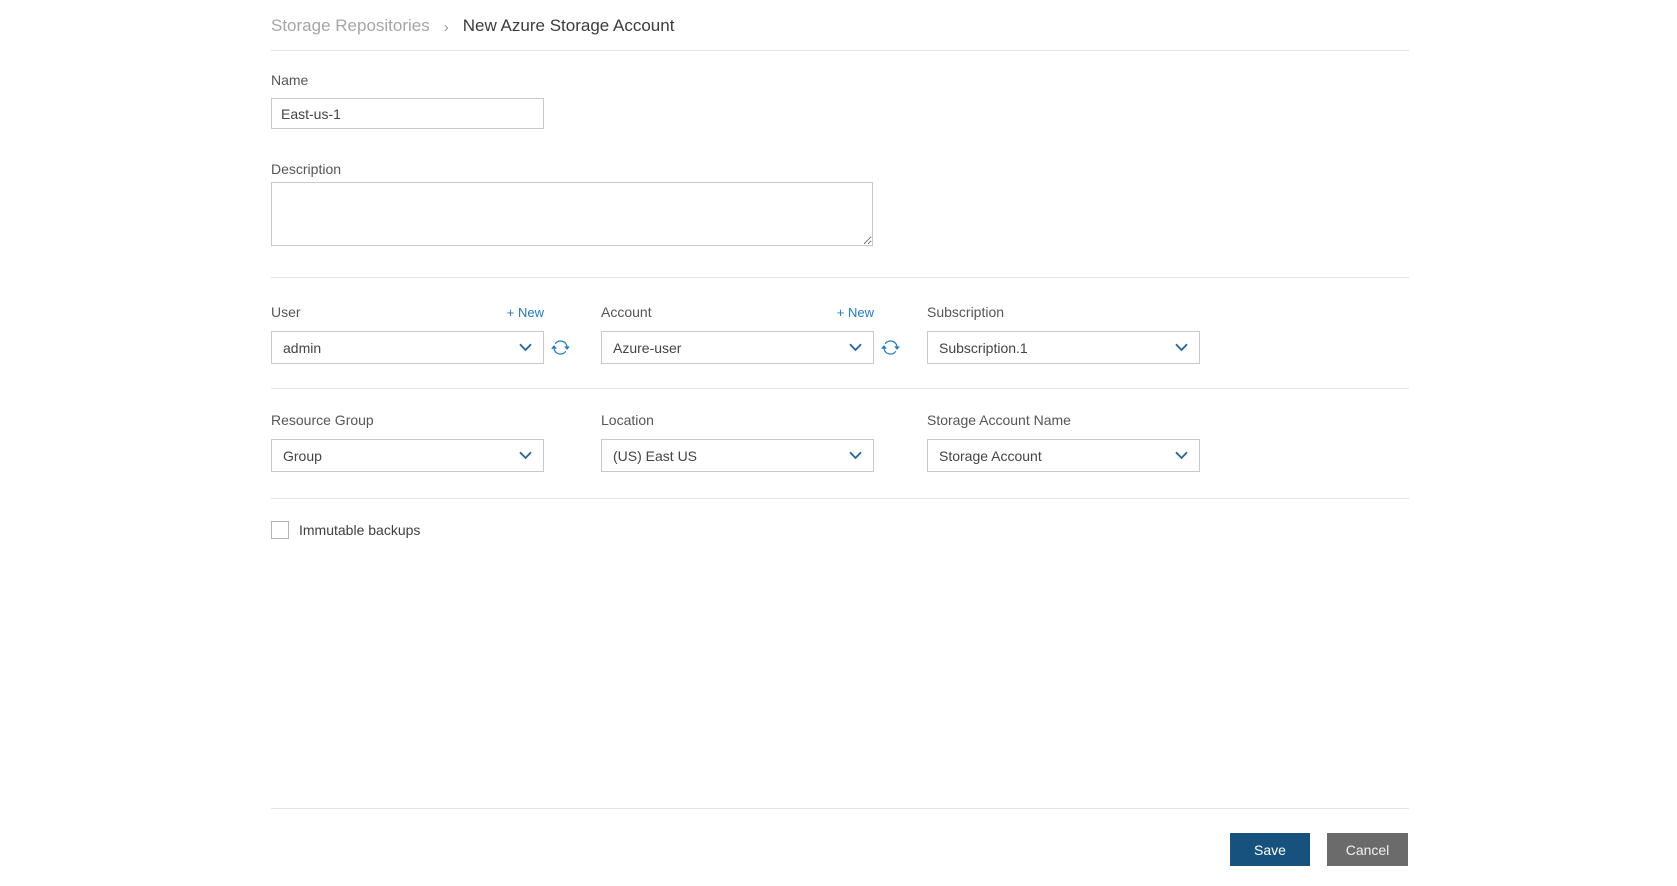 Image resolution: width=1677 pixels, height=886 pixels. Describe the element at coordinates (322, 420) in the screenshot. I see `resource-group-label: Resource Group` at that location.